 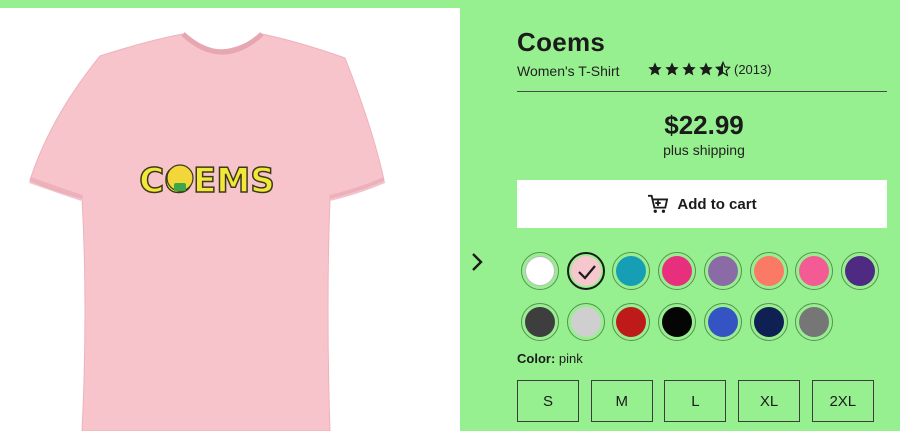 I want to click on color-swatch-purple, so click(x=722, y=271).